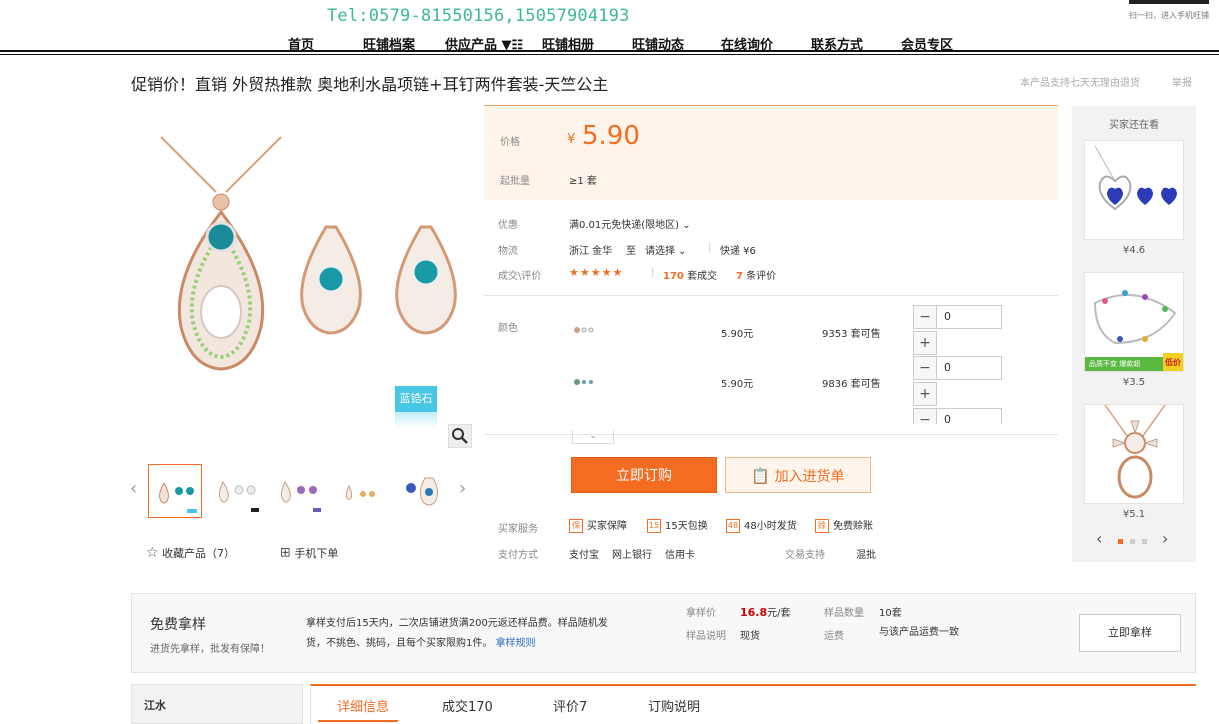  I want to click on sample-shipping-value: 与该产品运费一致, so click(919, 632).